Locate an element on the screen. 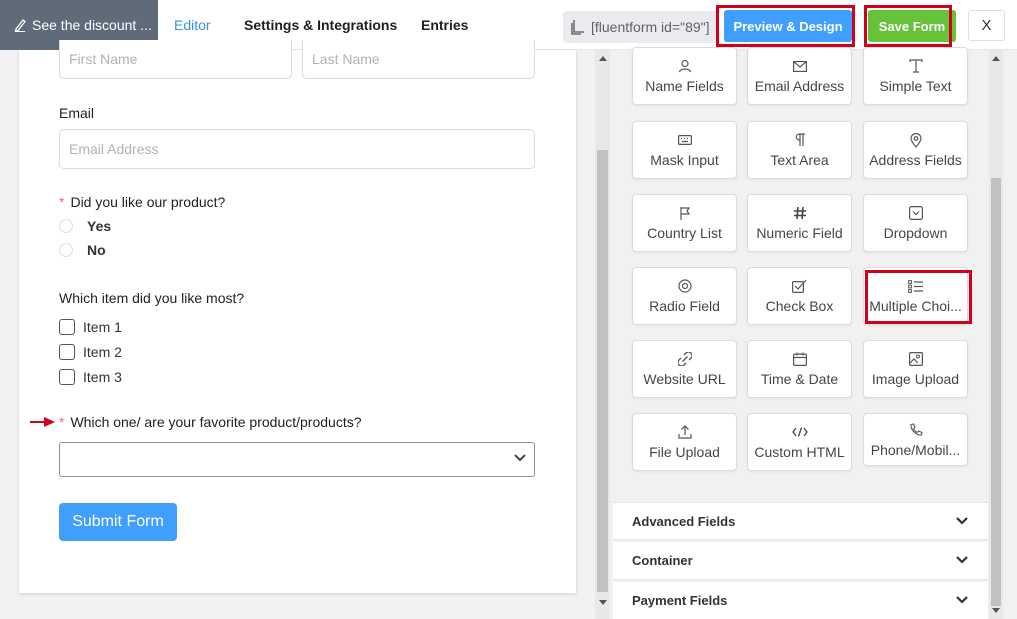 This screenshot has height=619, width=1017. section-advanced-fields: Advanced Fields is located at coordinates (800, 521).